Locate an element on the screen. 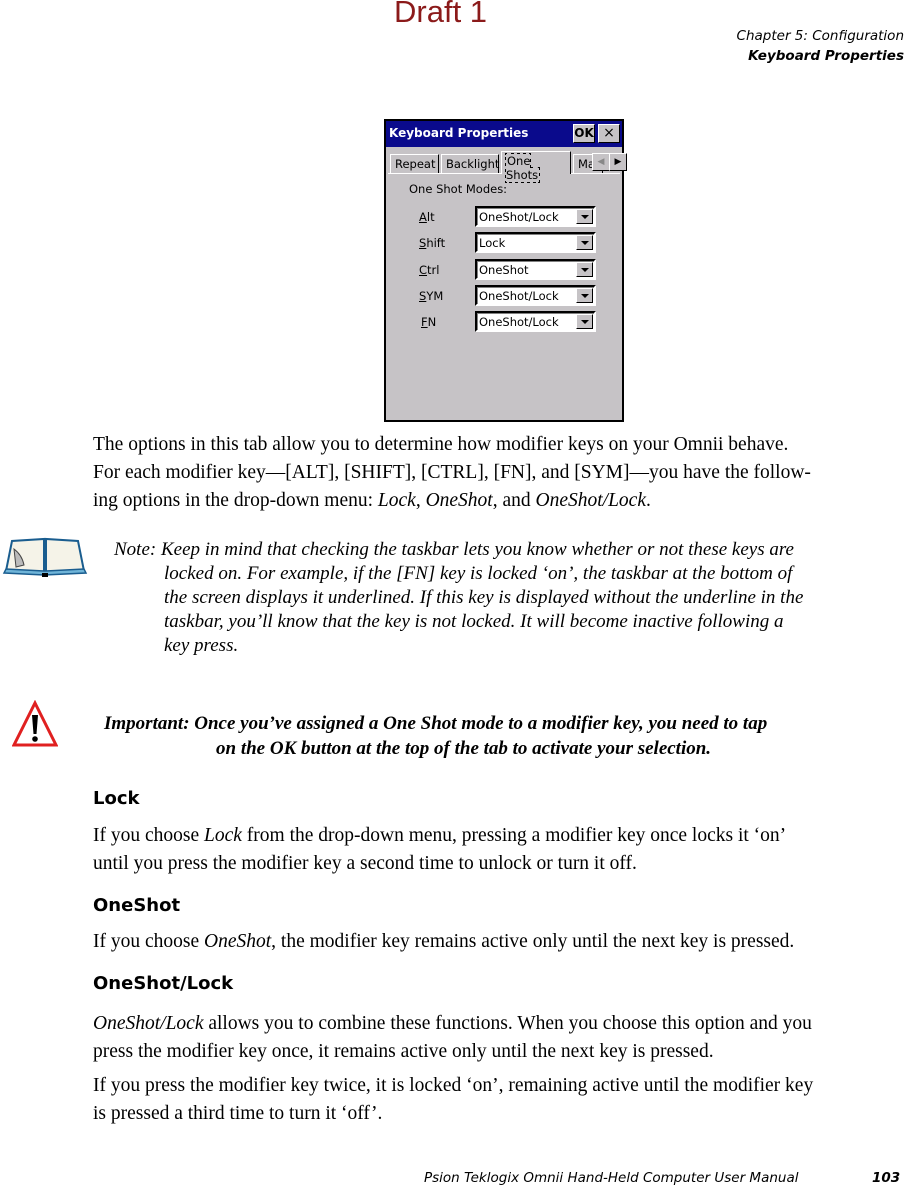 This screenshot has height=1190, width=914. tab-one-shots: One Shots is located at coordinates (536, 167).